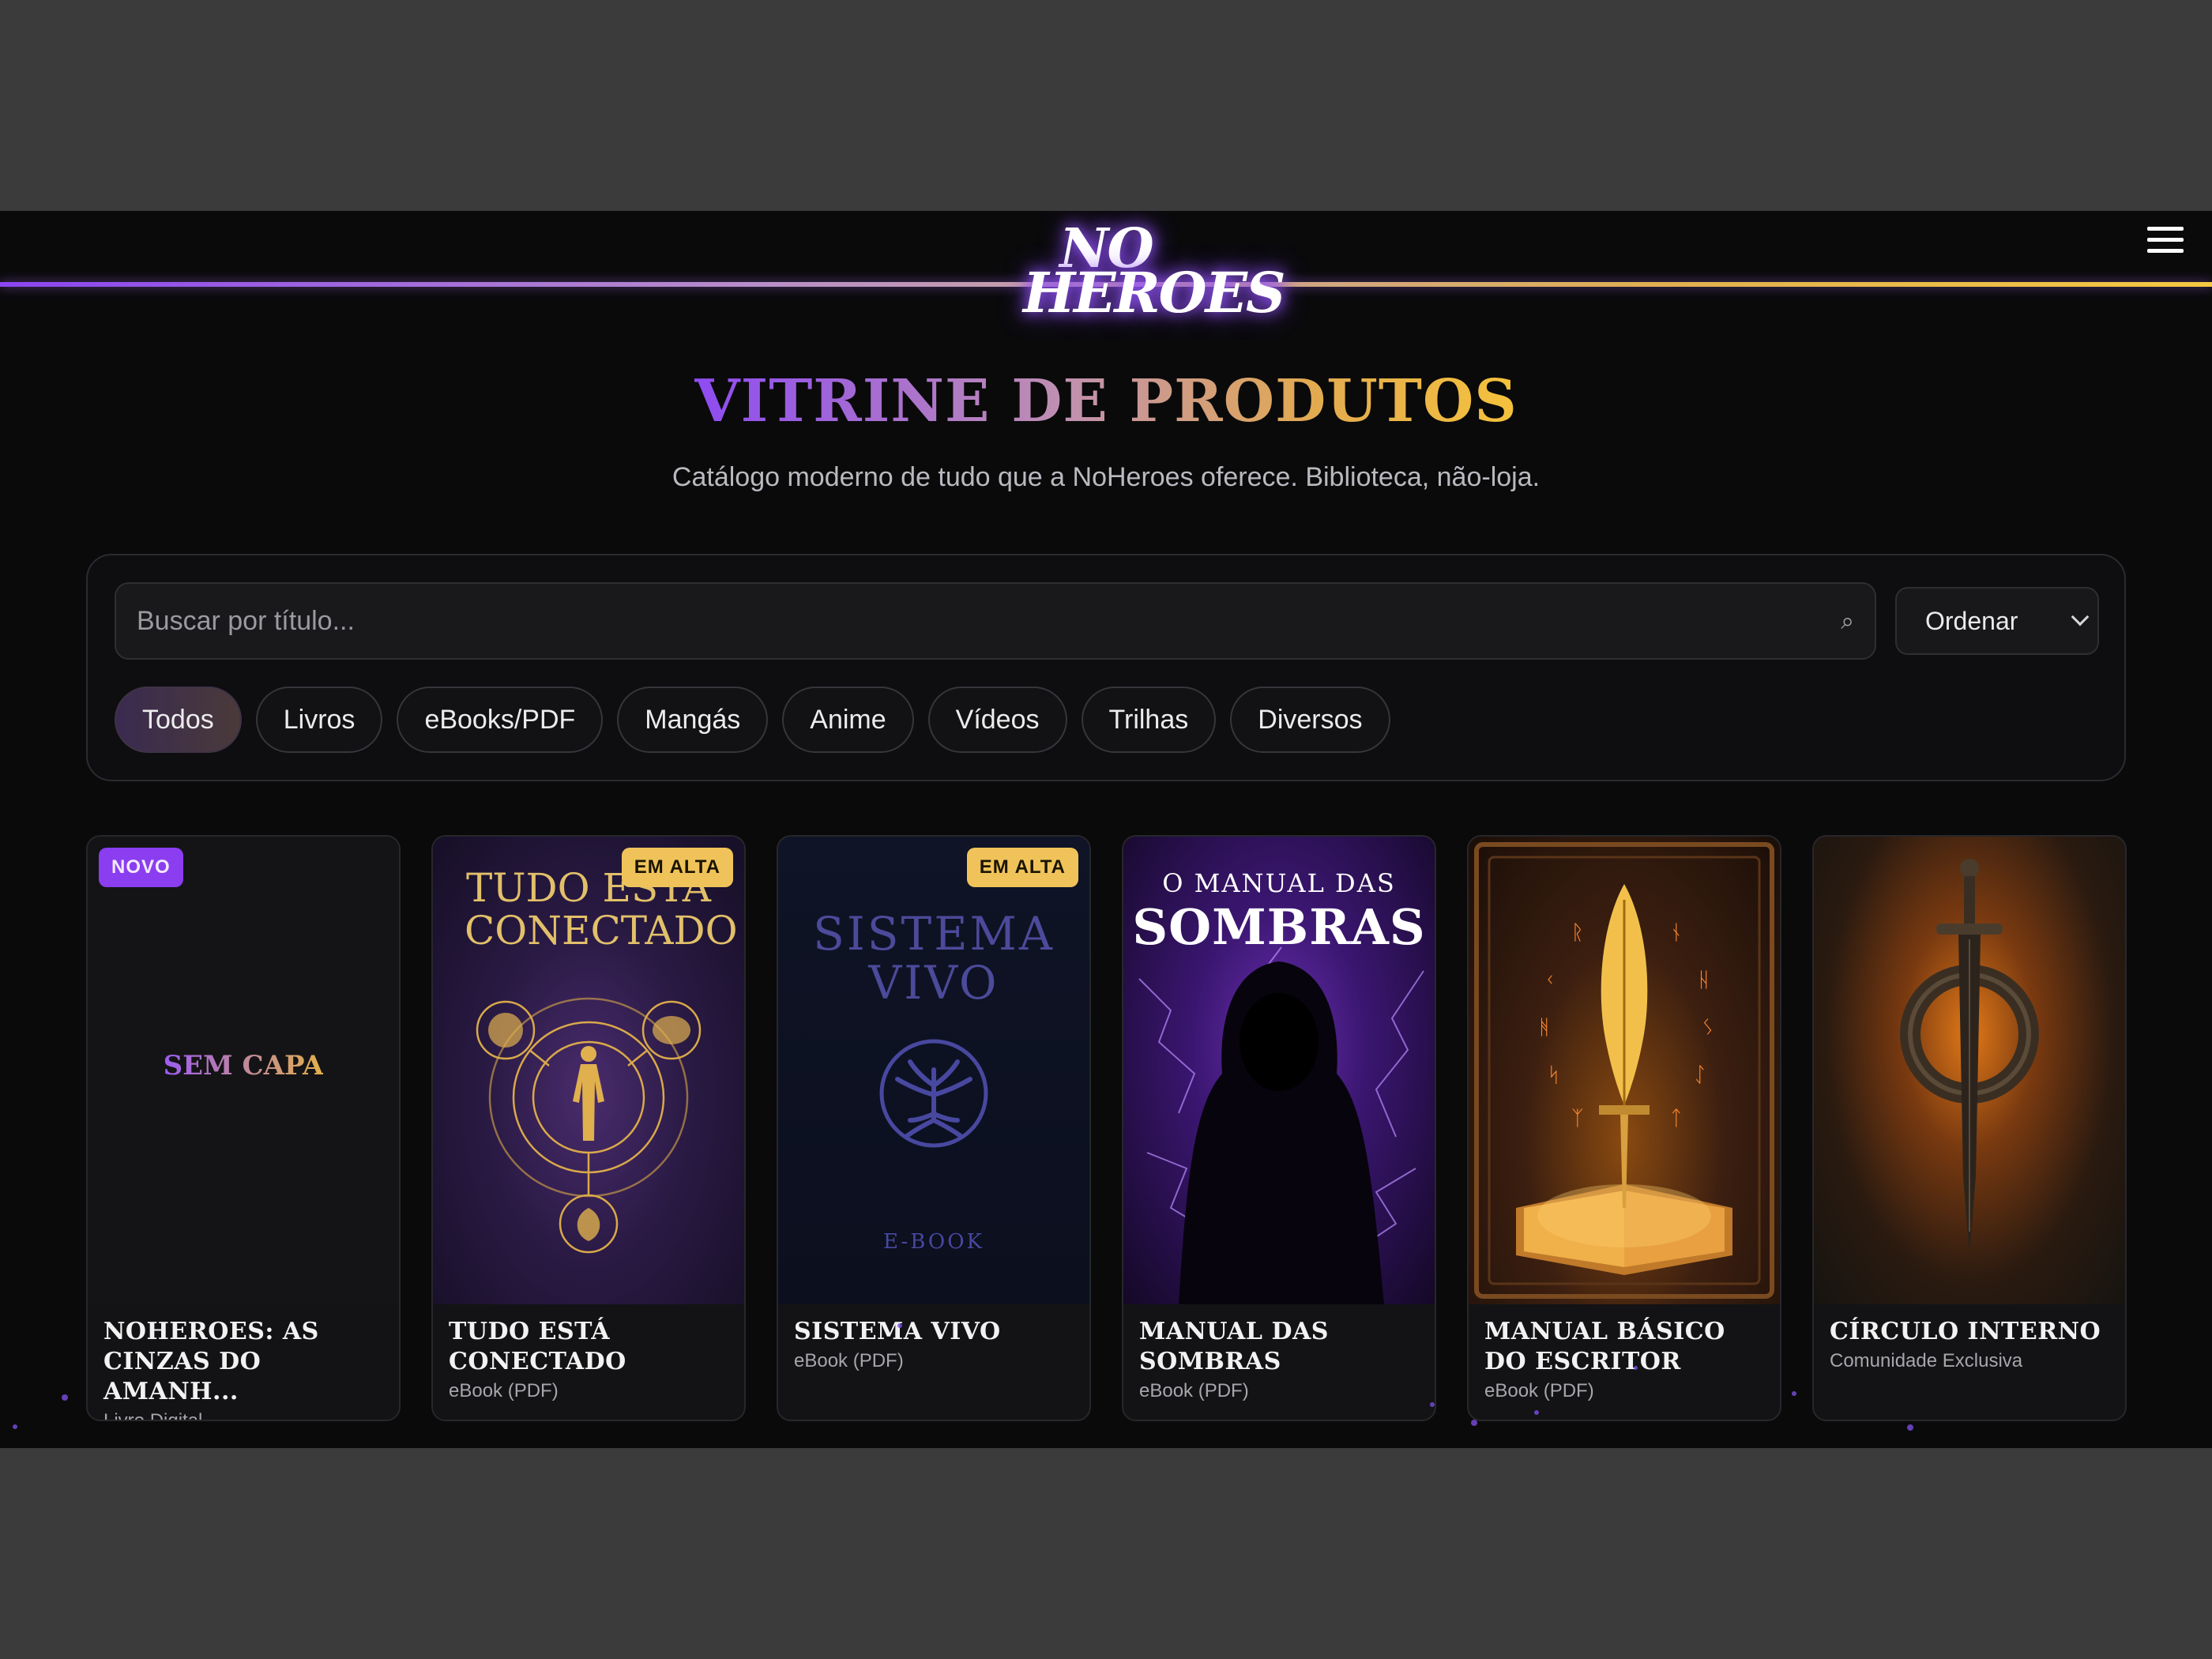  Describe the element at coordinates (1149, 720) in the screenshot. I see `filter-chip-trilhas: Trilhas` at that location.